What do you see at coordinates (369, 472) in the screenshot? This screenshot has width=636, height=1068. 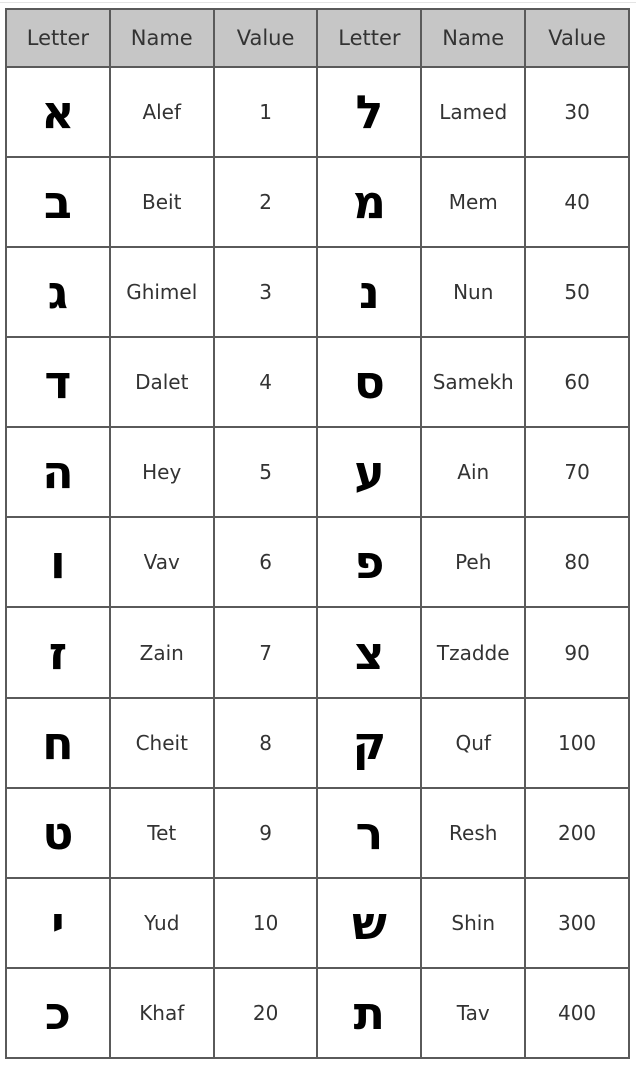 I see `hebrew-letter: ע` at bounding box center [369, 472].